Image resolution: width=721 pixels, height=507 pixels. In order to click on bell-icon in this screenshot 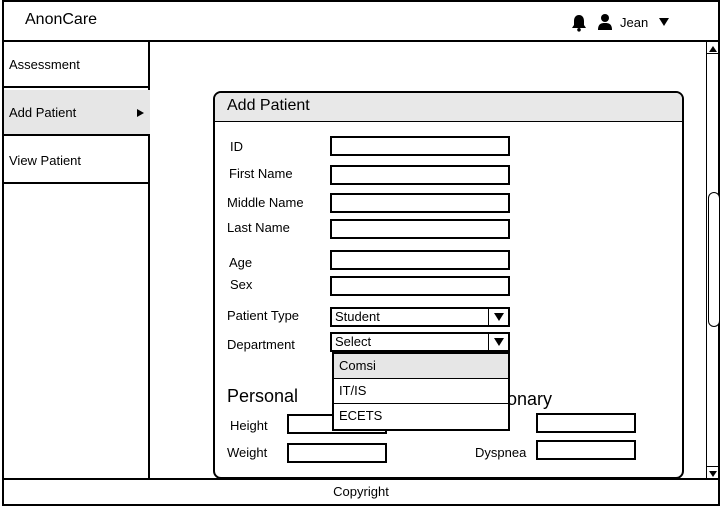, I will do `click(579, 23)`.